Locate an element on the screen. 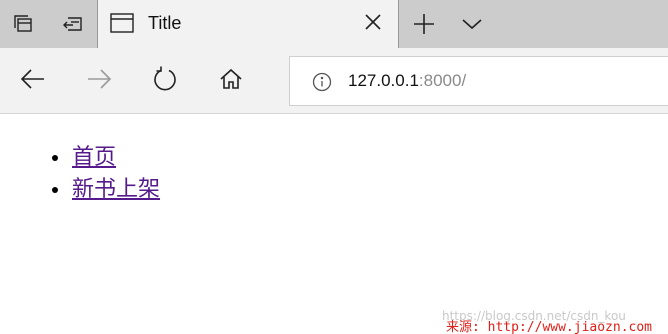 The width and height of the screenshot is (668, 334). refresh-button is located at coordinates (165, 81).